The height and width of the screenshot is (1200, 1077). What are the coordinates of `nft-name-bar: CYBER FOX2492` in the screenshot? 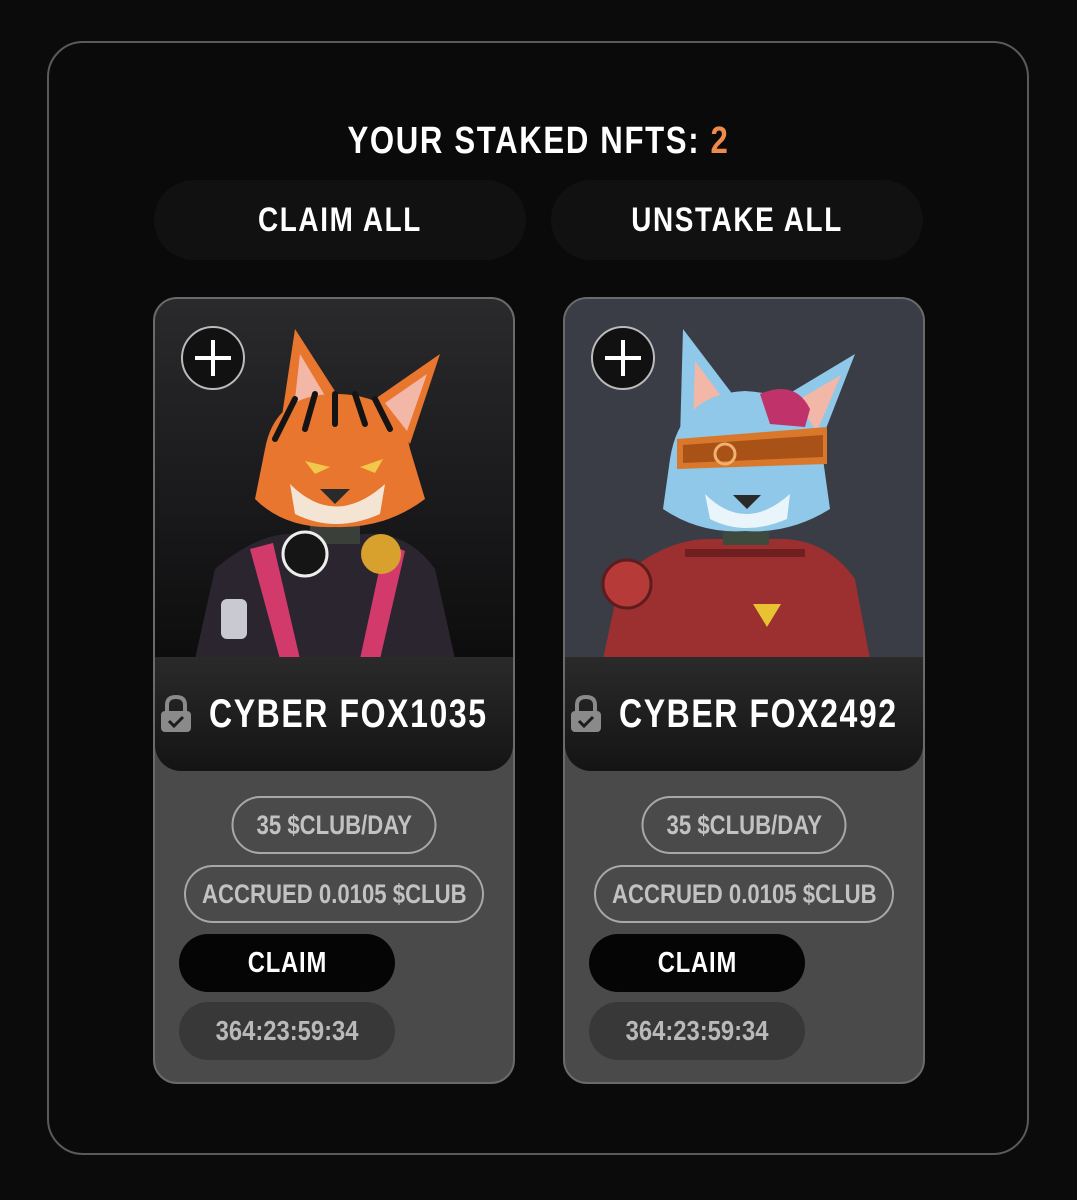 It's located at (744, 714).